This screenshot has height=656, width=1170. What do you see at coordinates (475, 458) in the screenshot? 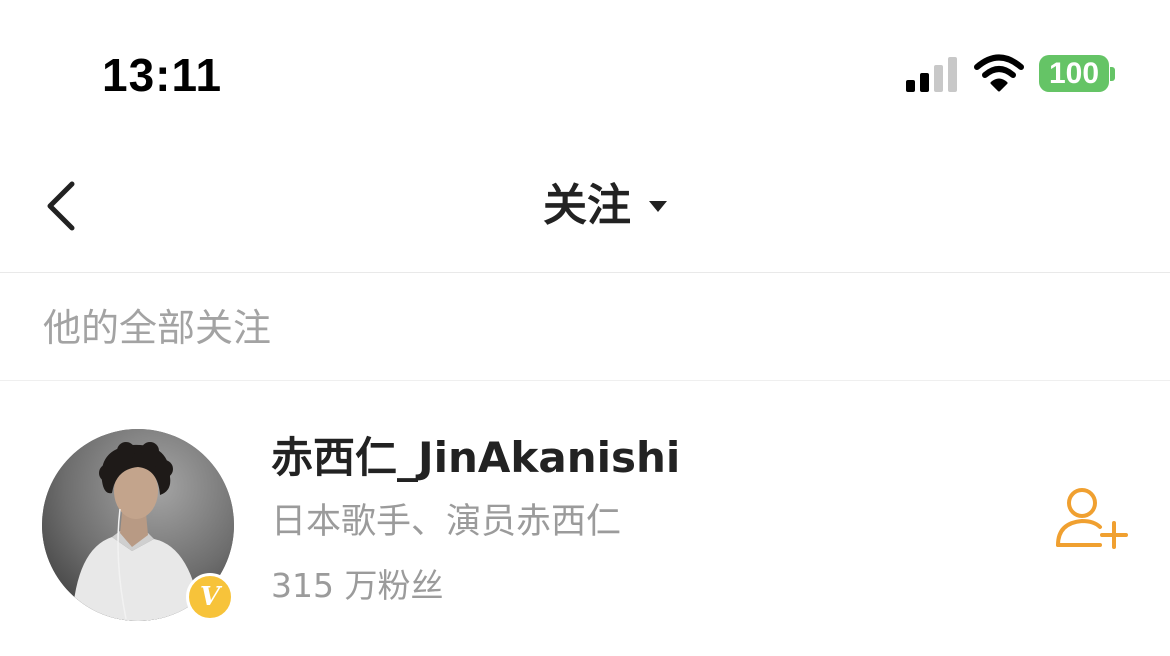
I see `user-name: 赤西仁_JinAkanishi` at bounding box center [475, 458].